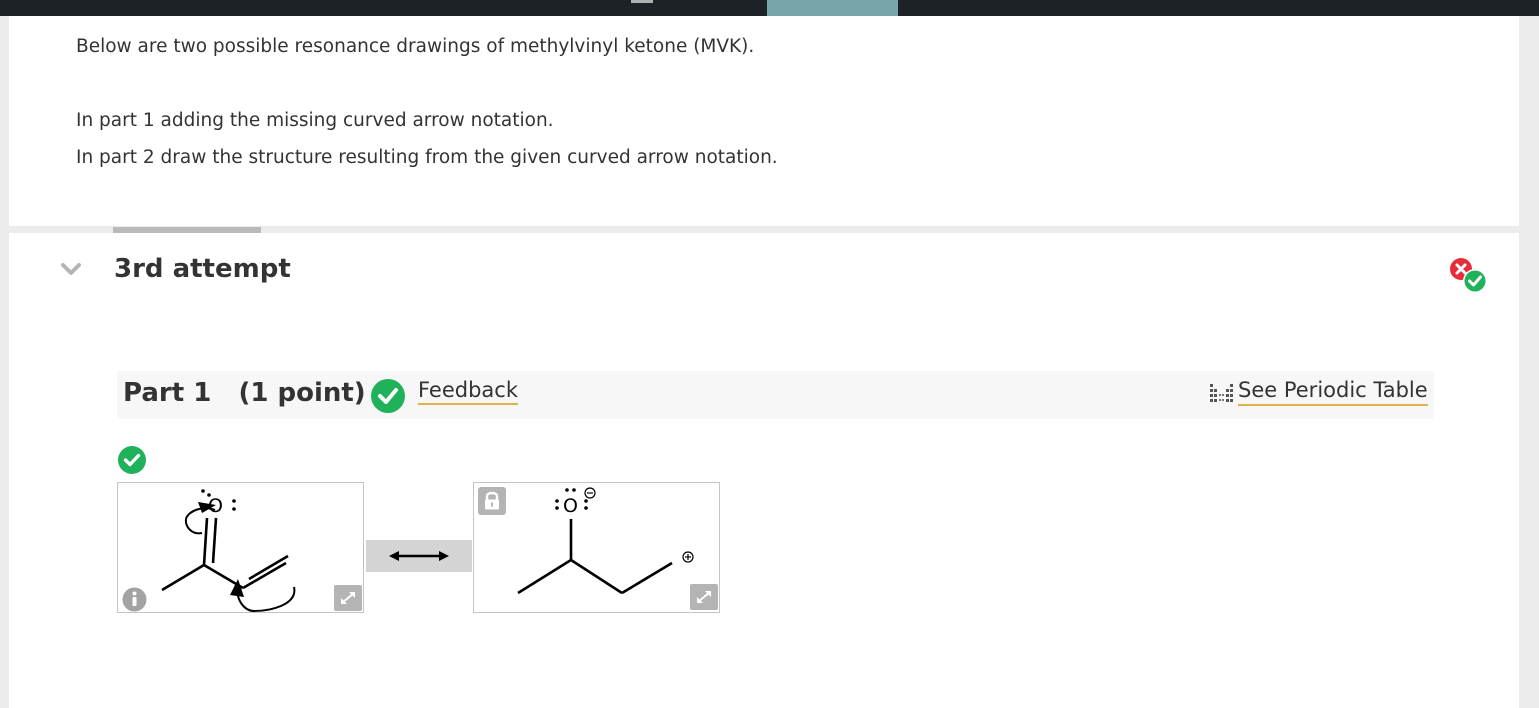  Describe the element at coordinates (1221, 393) in the screenshot. I see `periodic-table-icon` at that location.